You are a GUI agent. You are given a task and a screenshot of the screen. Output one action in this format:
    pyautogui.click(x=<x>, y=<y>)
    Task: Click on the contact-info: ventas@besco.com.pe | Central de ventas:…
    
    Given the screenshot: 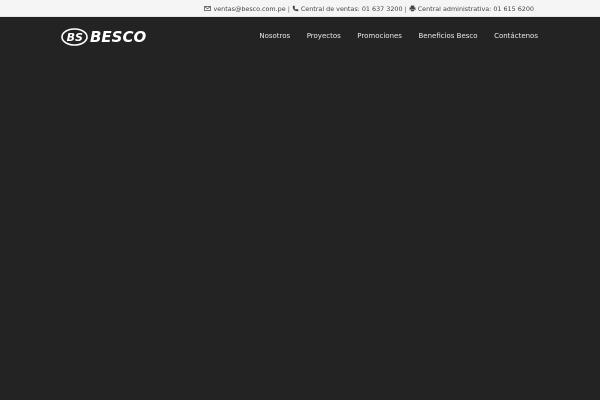 What is the action you would take?
    pyautogui.click(x=369, y=8)
    